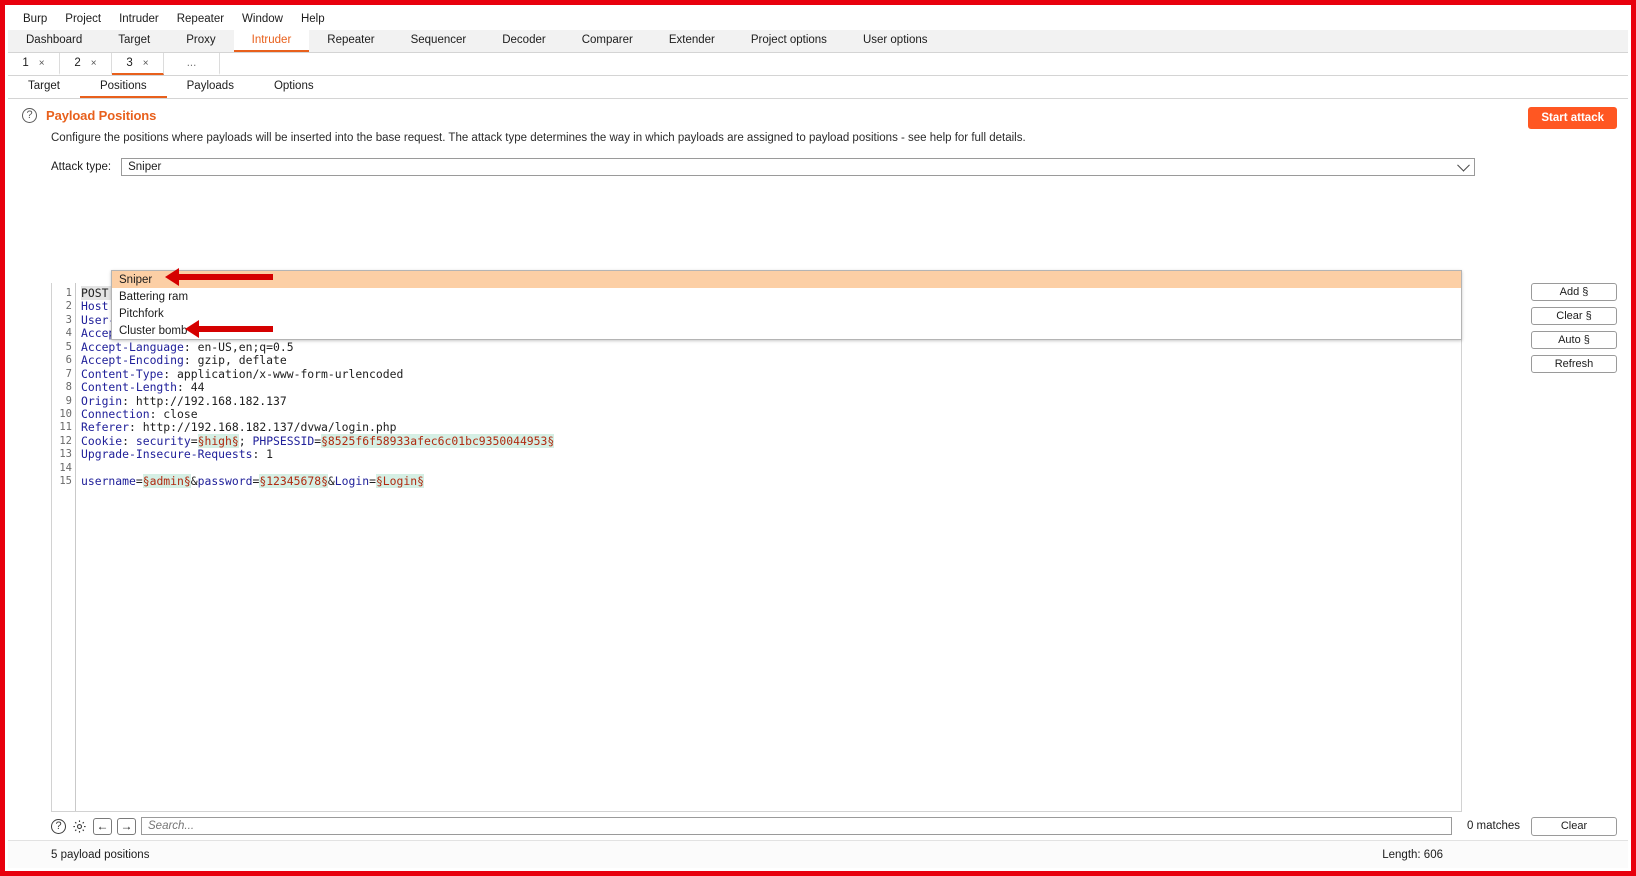  I want to click on code-line: Content-Length: 44, so click(771, 387).